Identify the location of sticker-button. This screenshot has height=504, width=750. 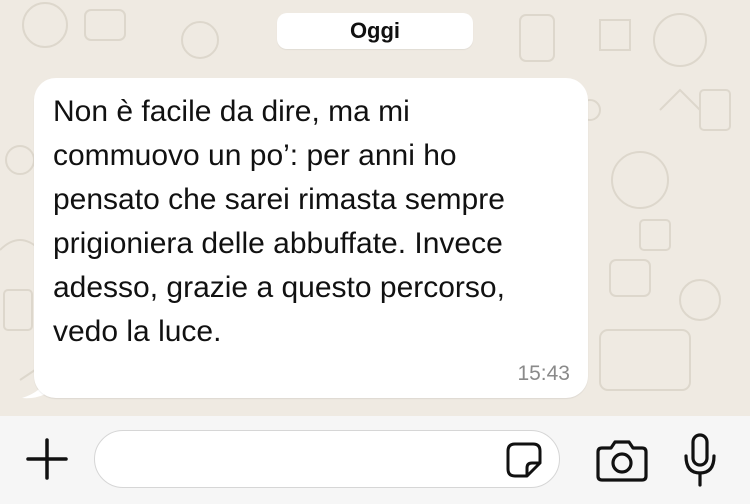
(524, 460).